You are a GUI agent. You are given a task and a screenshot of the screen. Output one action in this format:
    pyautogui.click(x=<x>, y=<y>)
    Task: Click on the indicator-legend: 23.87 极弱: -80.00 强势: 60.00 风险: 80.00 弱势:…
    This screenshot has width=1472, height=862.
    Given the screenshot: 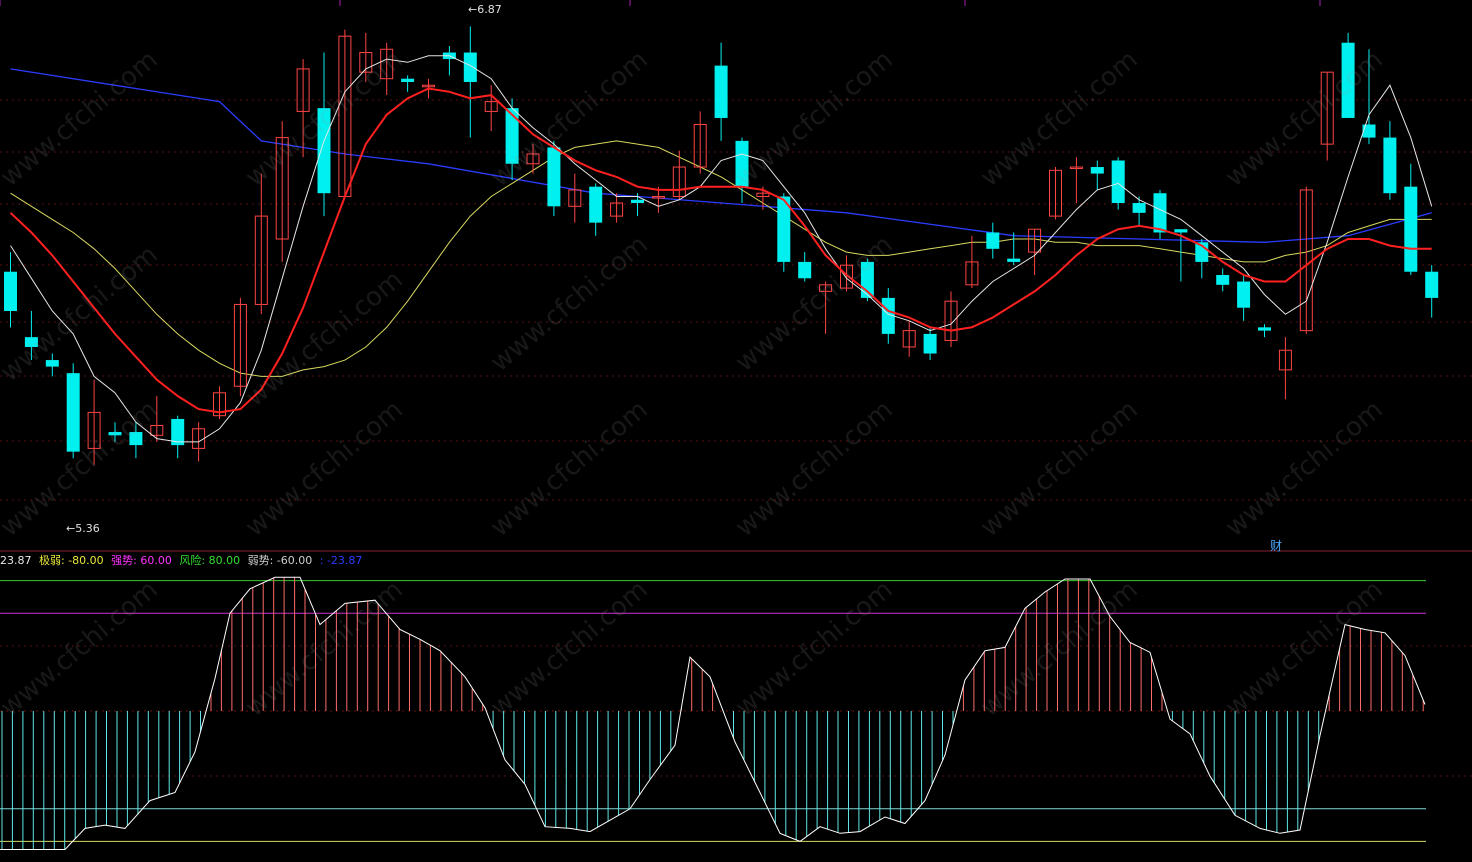 What is the action you would take?
    pyautogui.click(x=183, y=561)
    